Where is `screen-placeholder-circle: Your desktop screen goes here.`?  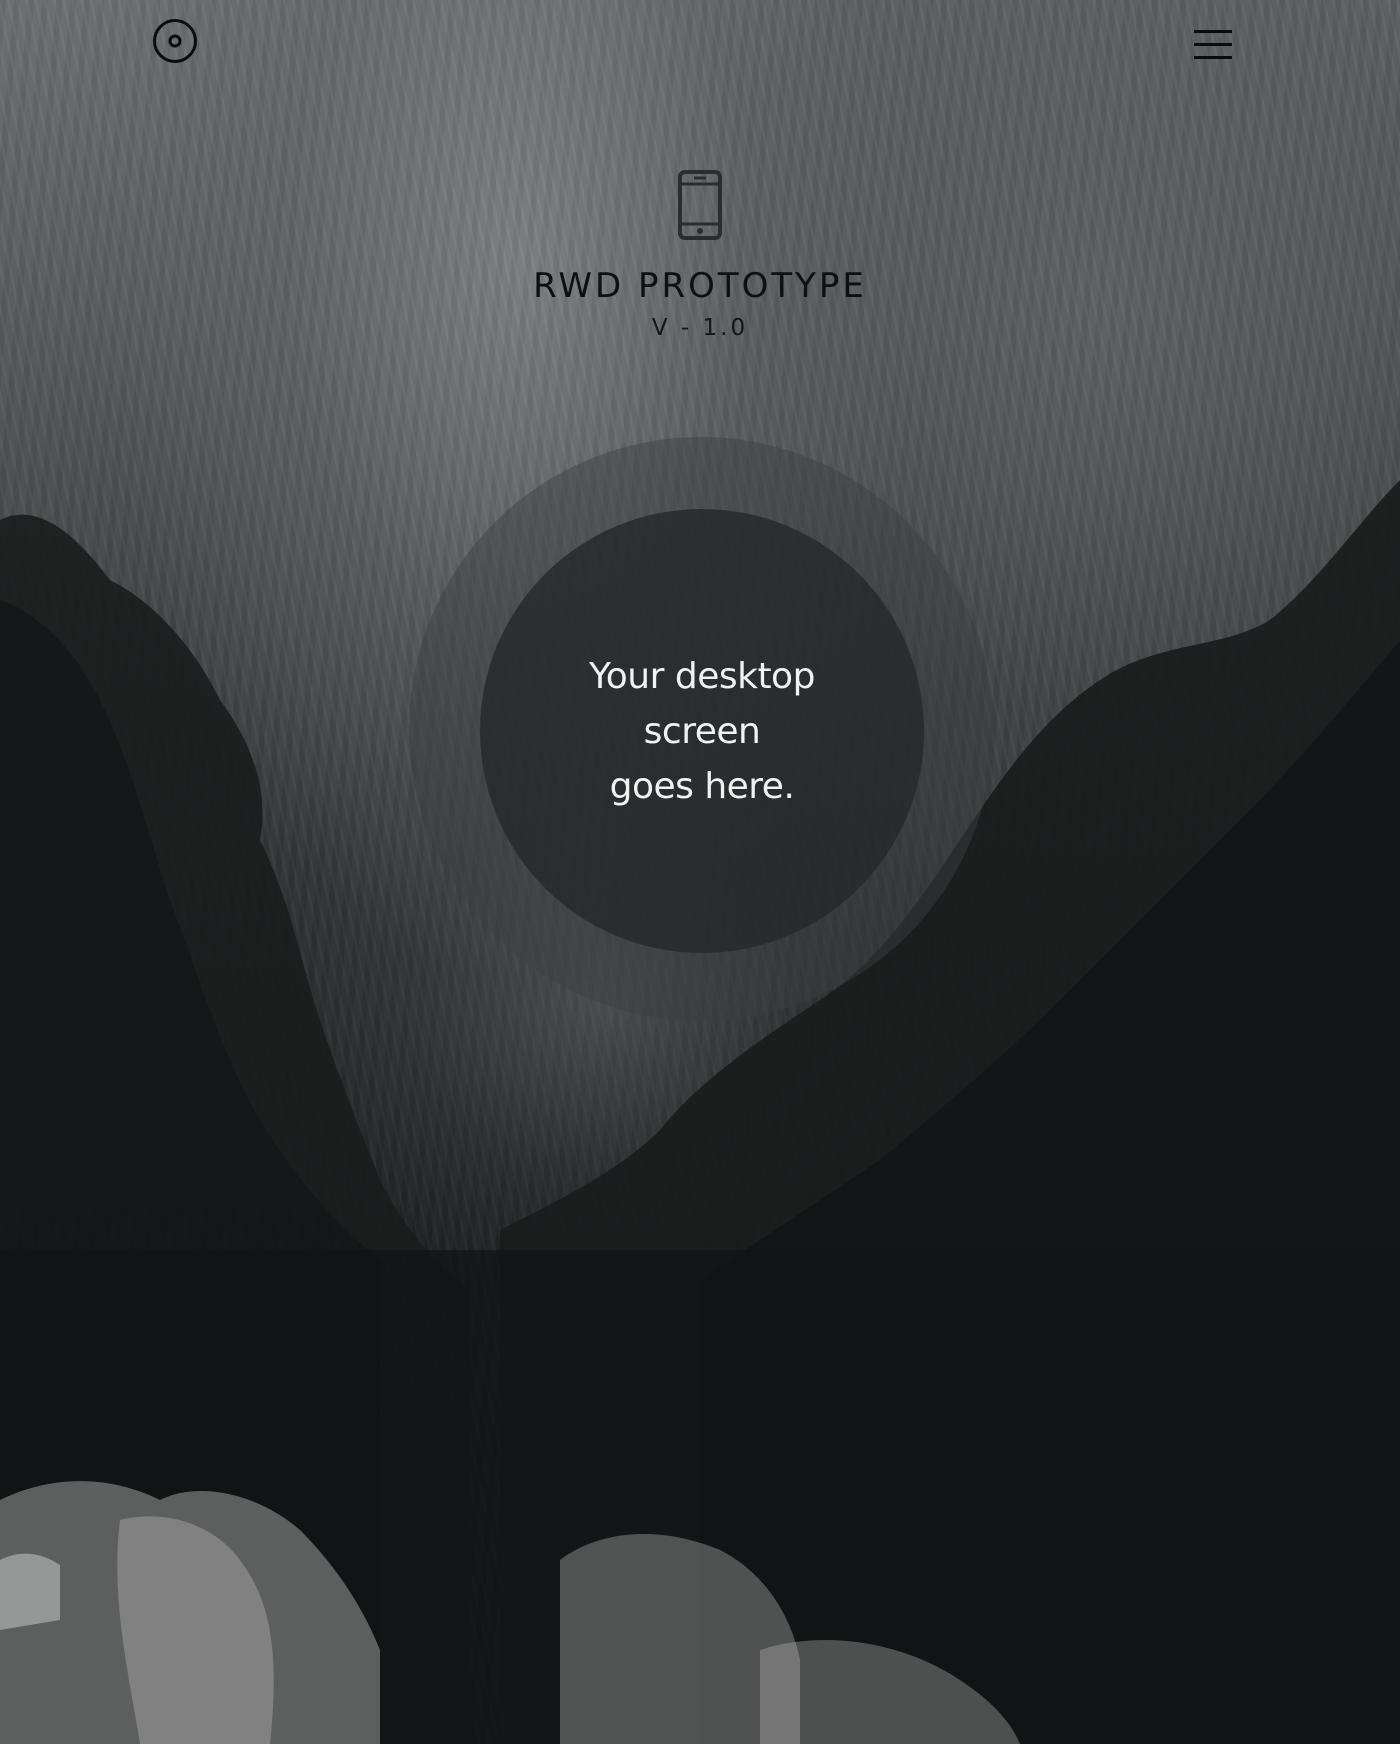 screen-placeholder-circle: Your desktop screen goes here. is located at coordinates (702, 731).